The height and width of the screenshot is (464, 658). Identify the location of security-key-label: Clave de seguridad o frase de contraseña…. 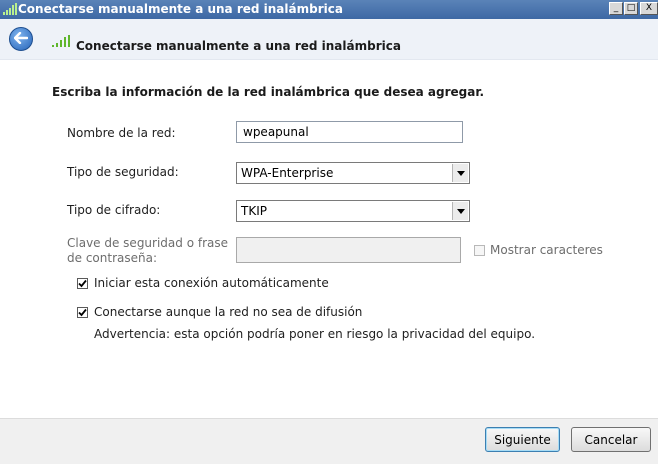
(147, 251).